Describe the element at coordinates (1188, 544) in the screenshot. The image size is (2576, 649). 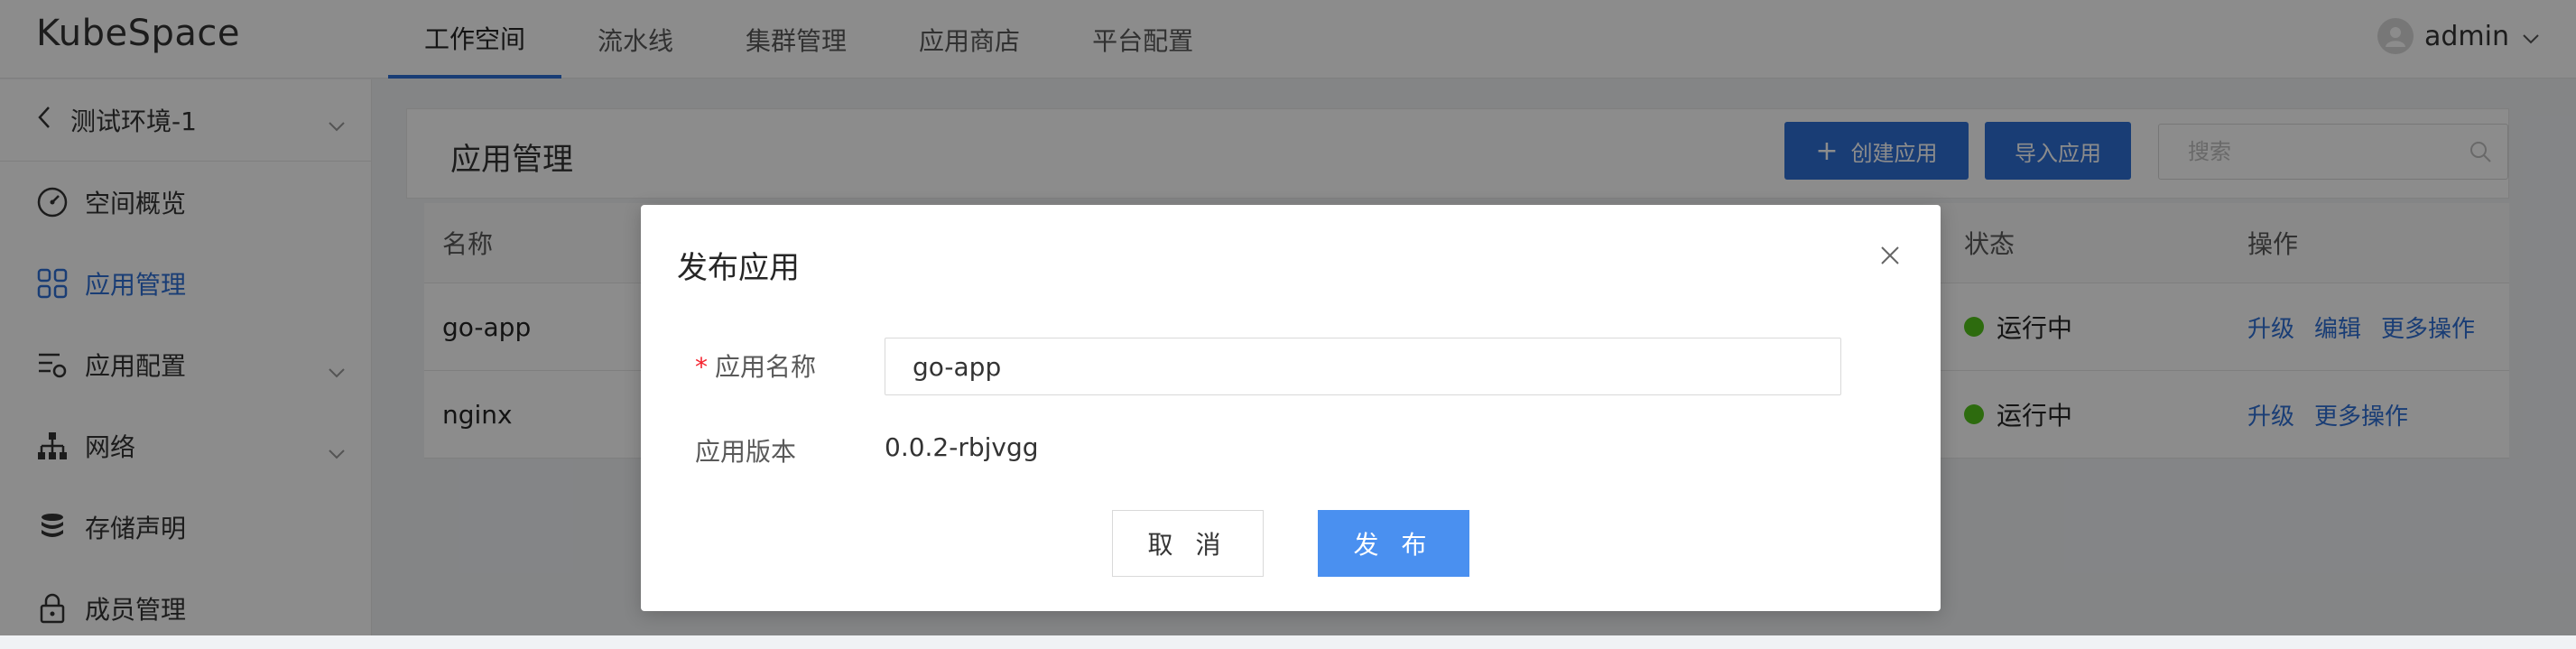
I see `cancel-button: 取 消` at that location.